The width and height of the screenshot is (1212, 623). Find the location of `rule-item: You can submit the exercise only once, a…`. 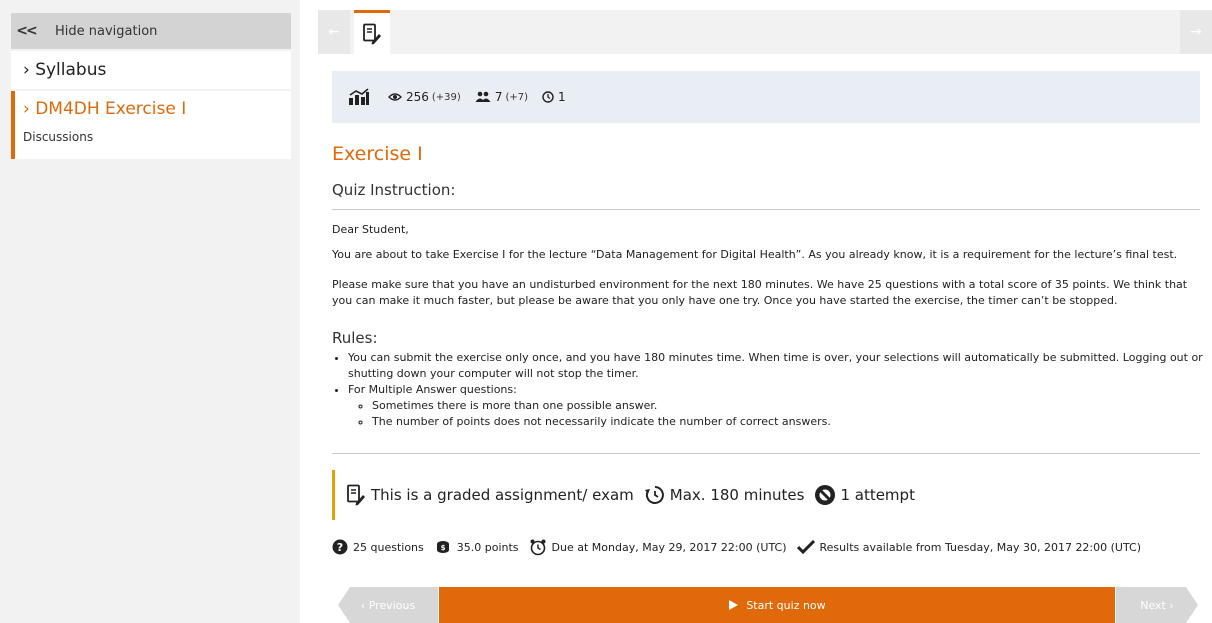

rule-item: You can submit the exercise only once, a… is located at coordinates (780, 366).